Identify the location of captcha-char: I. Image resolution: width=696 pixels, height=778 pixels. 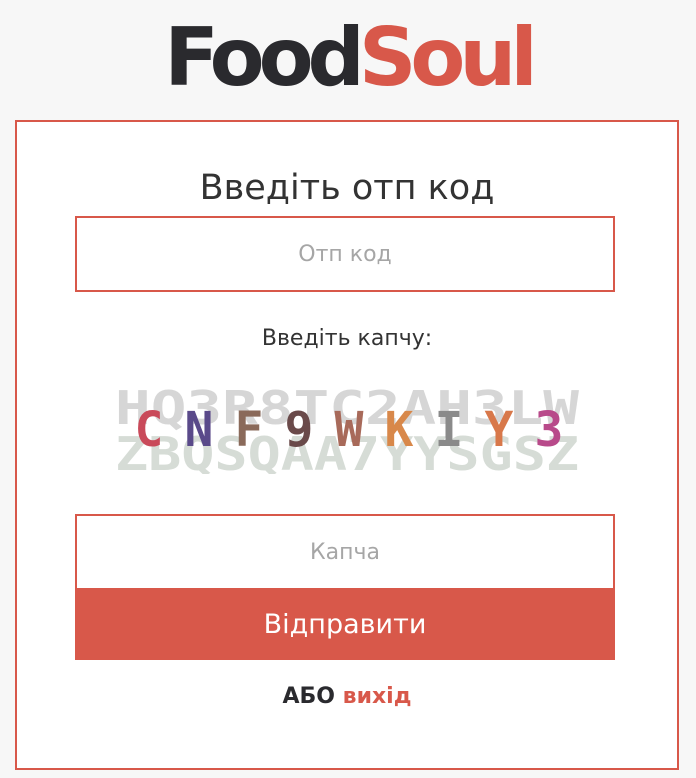
(449, 430).